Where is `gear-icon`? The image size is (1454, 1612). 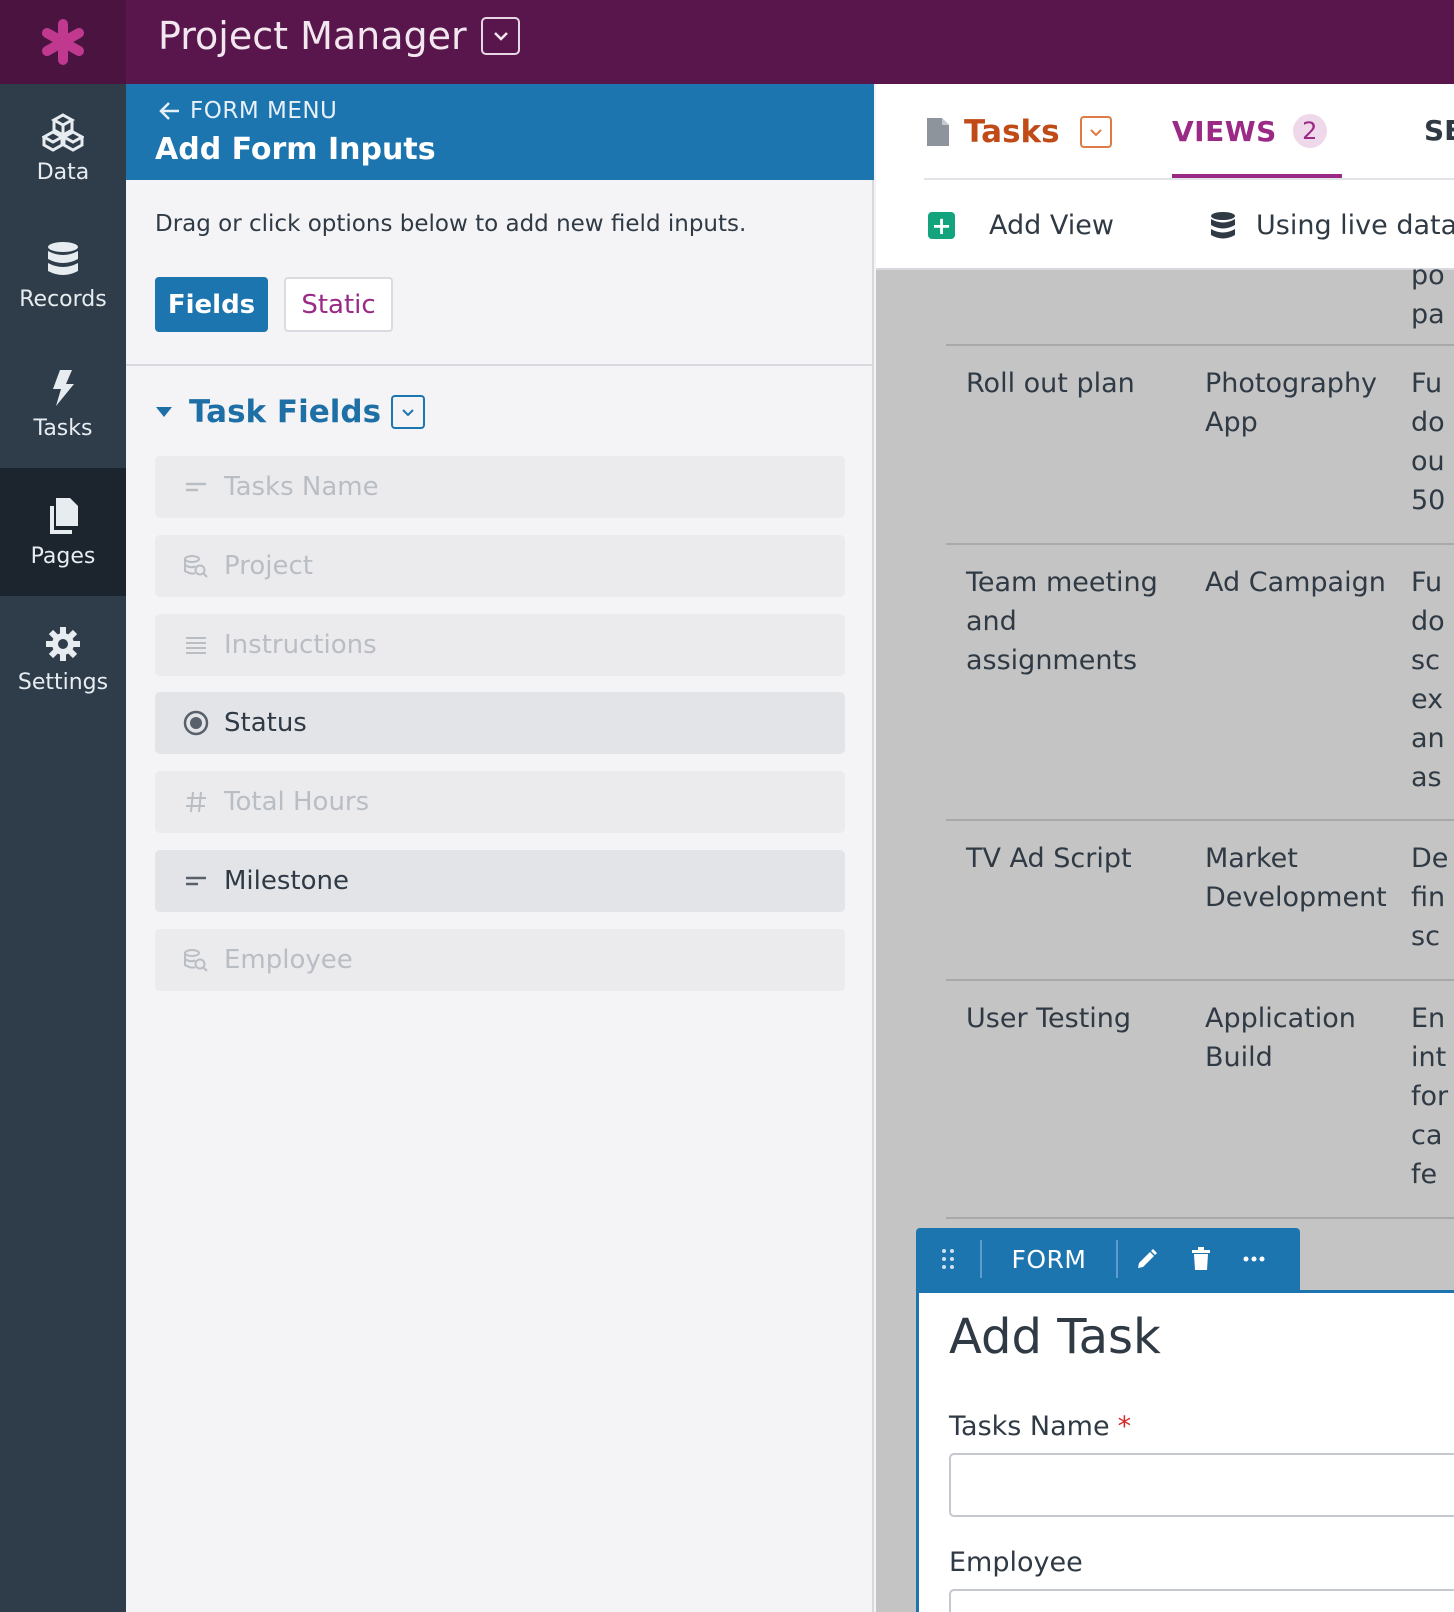 gear-icon is located at coordinates (63, 643).